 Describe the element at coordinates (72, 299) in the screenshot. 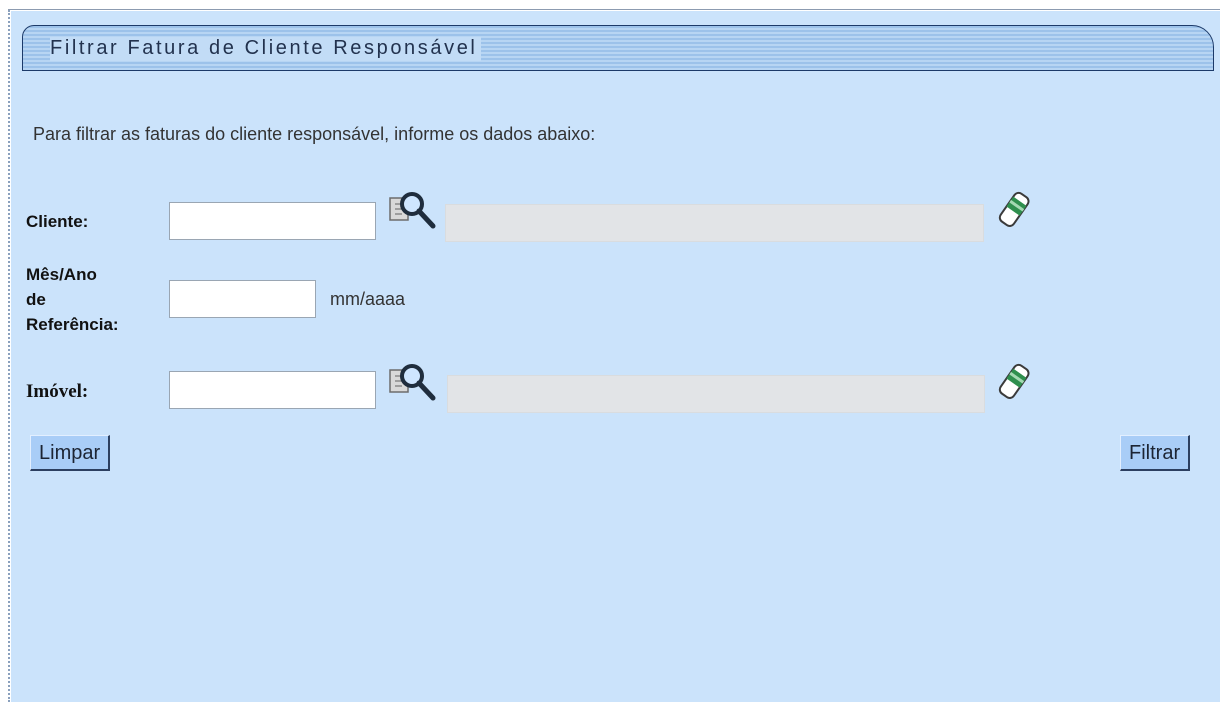

I see `referencia-label: Mês/Ano de Referência:` at that location.